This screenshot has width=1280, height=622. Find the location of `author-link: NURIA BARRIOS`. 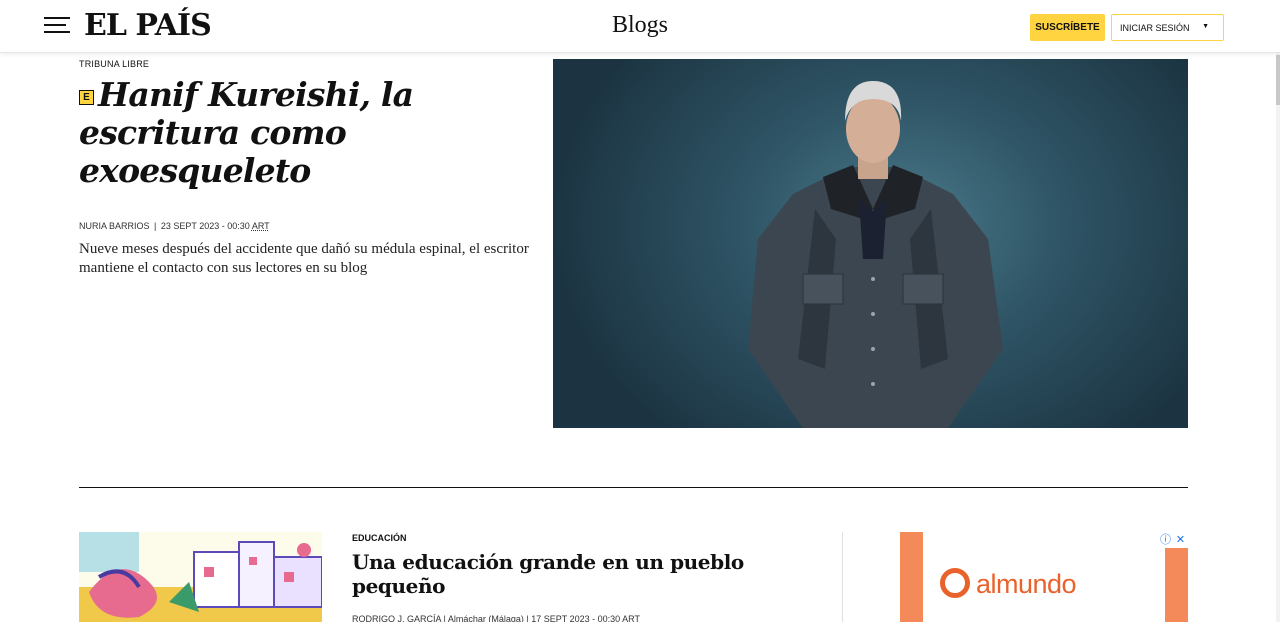

author-link: NURIA BARRIOS is located at coordinates (114, 226).